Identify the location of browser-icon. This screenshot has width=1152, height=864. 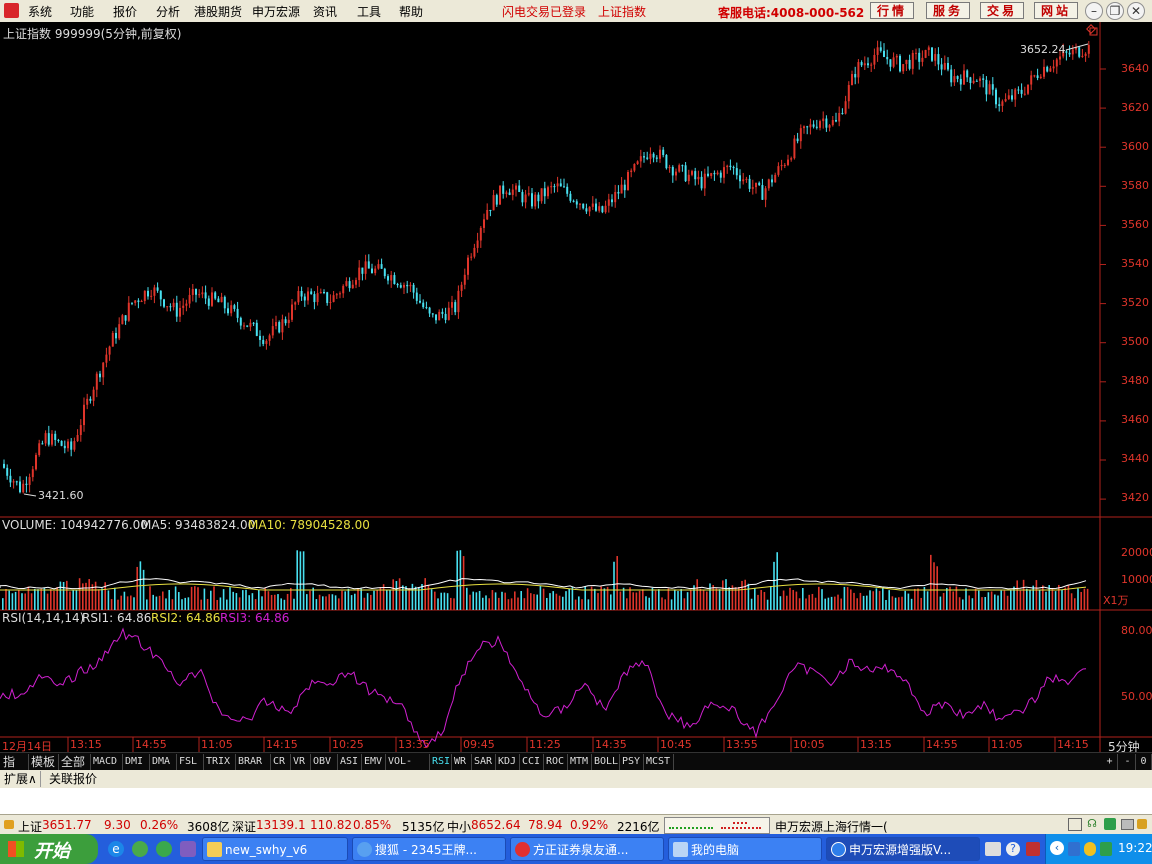
(140, 849).